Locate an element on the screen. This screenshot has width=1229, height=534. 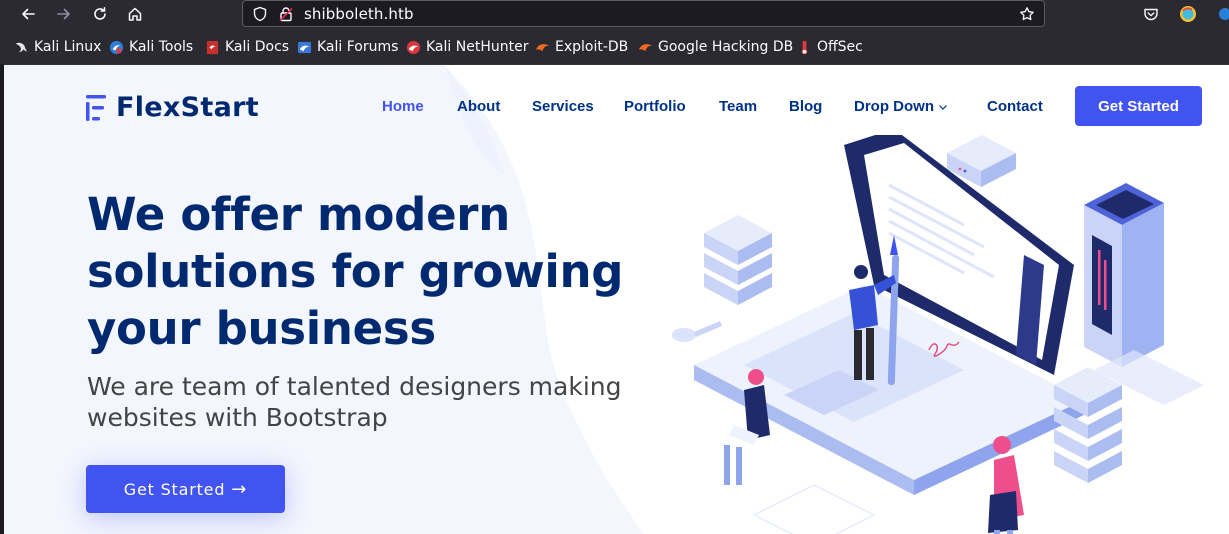
site-logo: FlexStart is located at coordinates (172, 107).